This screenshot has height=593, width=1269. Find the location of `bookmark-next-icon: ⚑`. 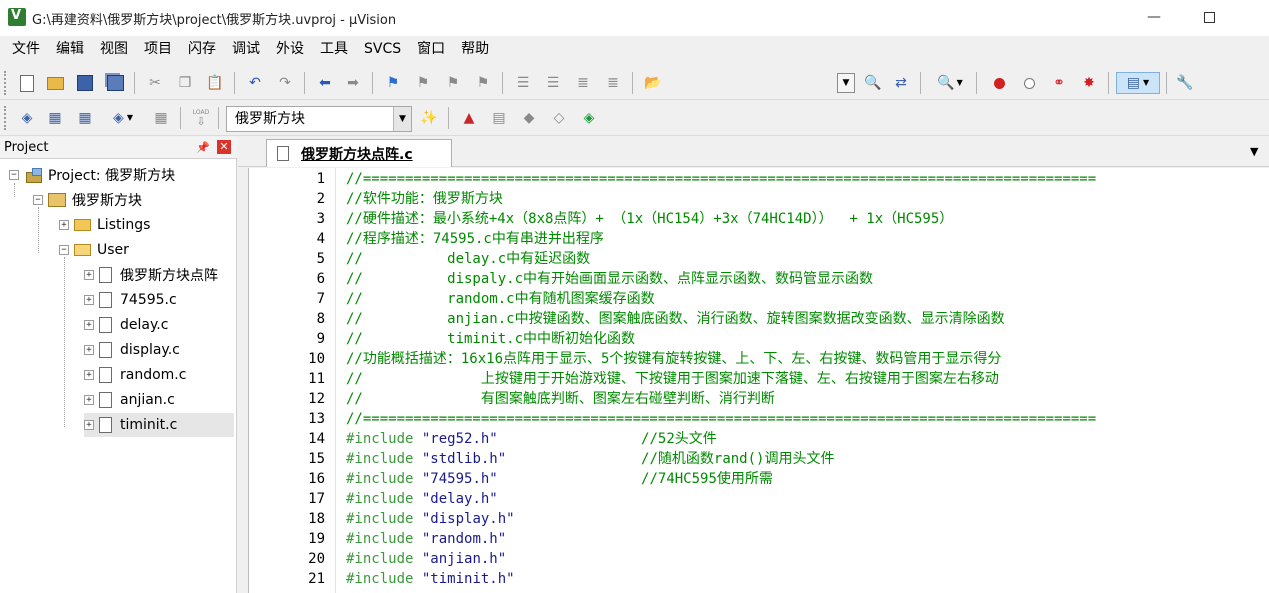

bookmark-next-icon: ⚑ is located at coordinates (453, 83).